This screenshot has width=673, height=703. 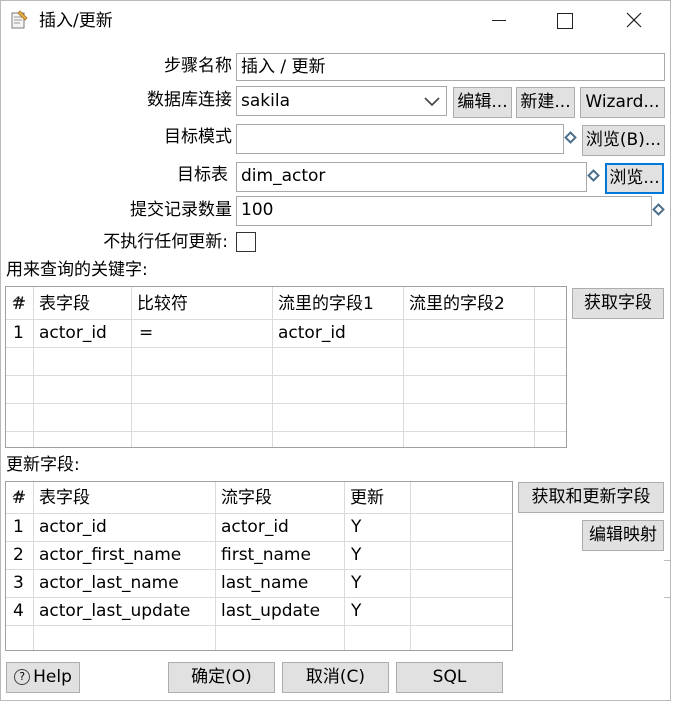 I want to click on keys-col-table-field: 表字段, so click(x=64, y=304).